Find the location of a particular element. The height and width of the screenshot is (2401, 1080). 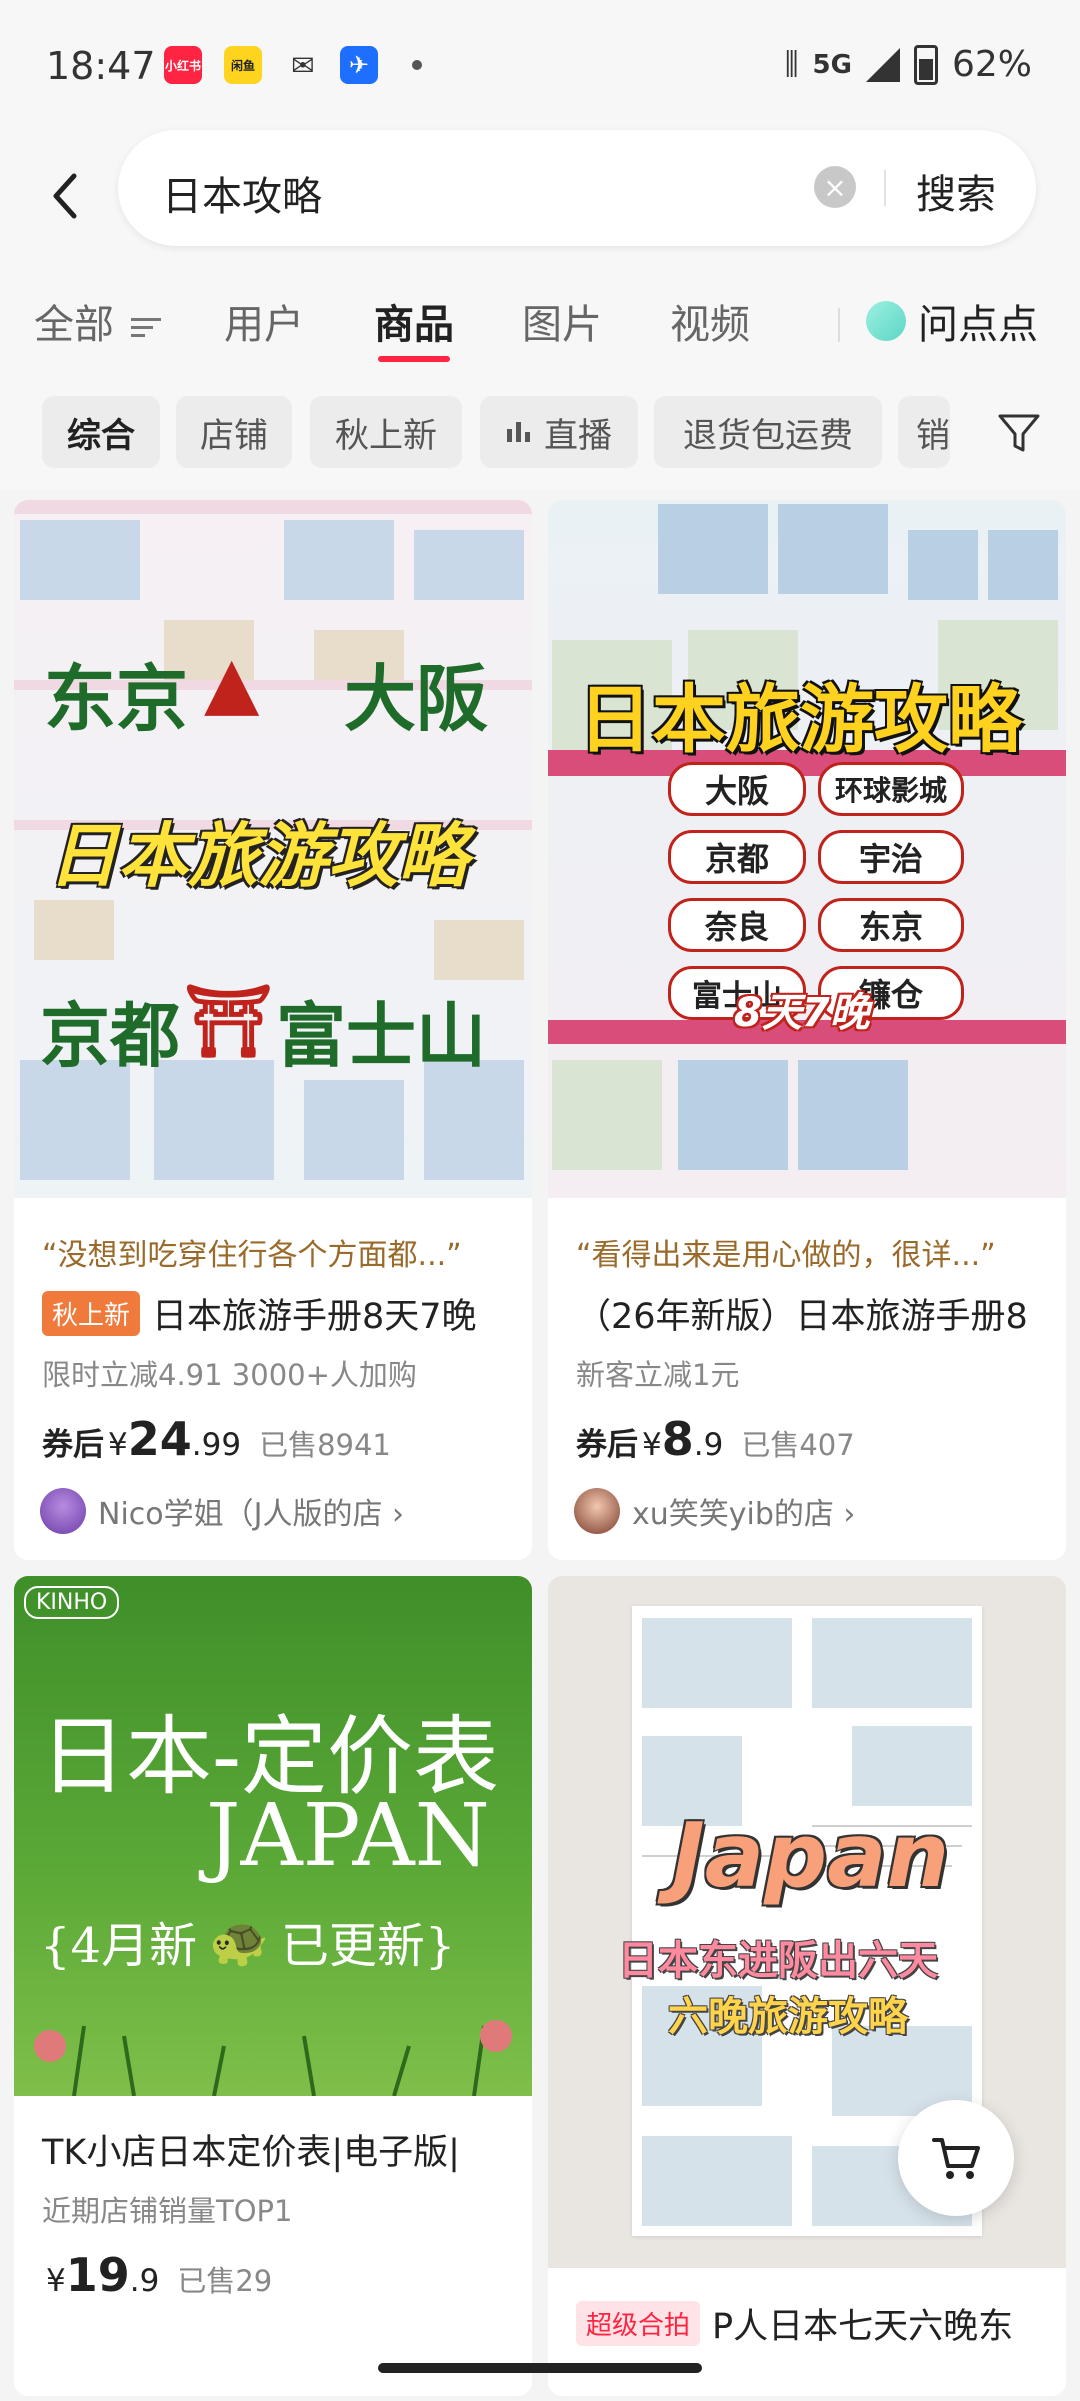

chip-live: 直播 is located at coordinates (559, 432).